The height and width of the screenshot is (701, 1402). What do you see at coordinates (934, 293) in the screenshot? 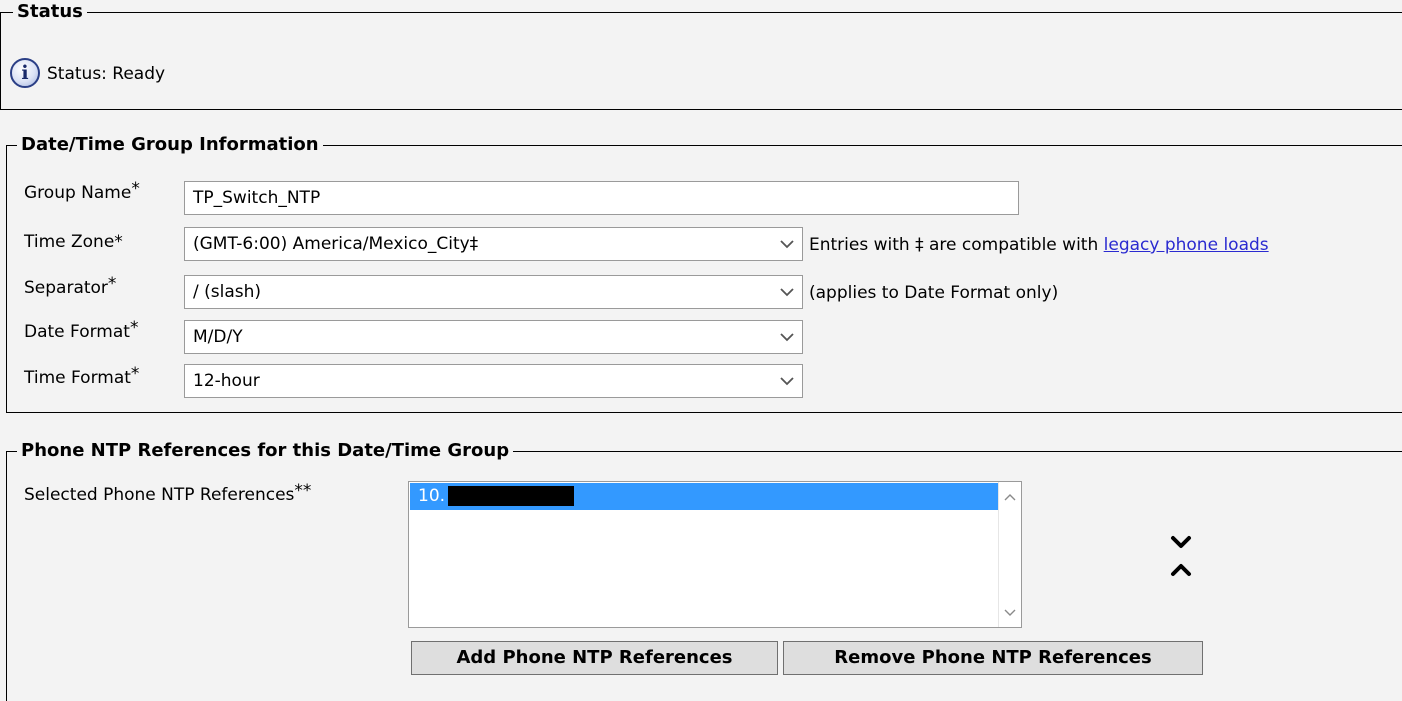
I see `separator-note: (applies to Date Format only)` at bounding box center [934, 293].